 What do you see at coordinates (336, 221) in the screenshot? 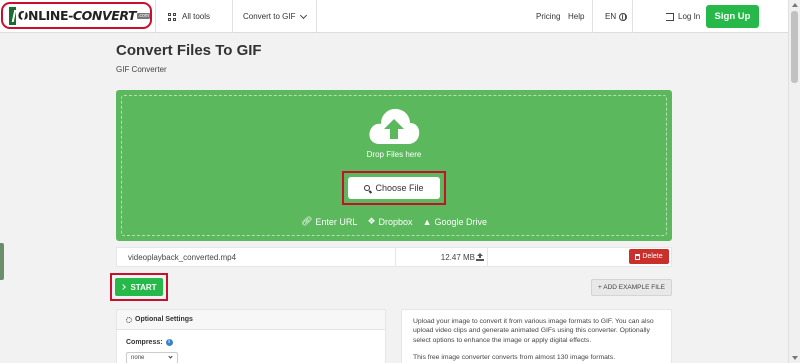
I see `enter-url-label: Enter URL` at bounding box center [336, 221].